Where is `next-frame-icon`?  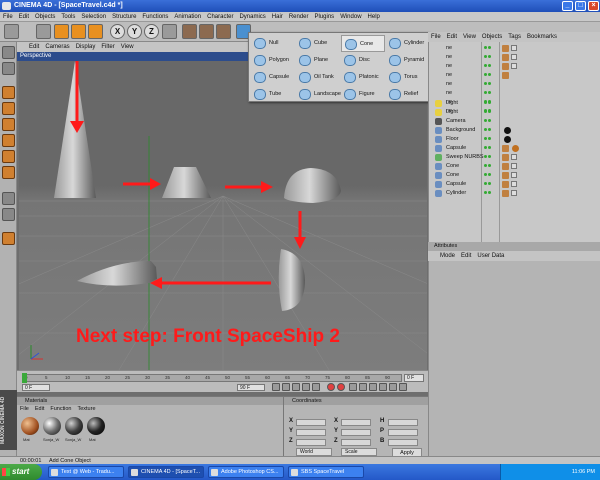
next-frame-icon is located at coordinates (306, 387).